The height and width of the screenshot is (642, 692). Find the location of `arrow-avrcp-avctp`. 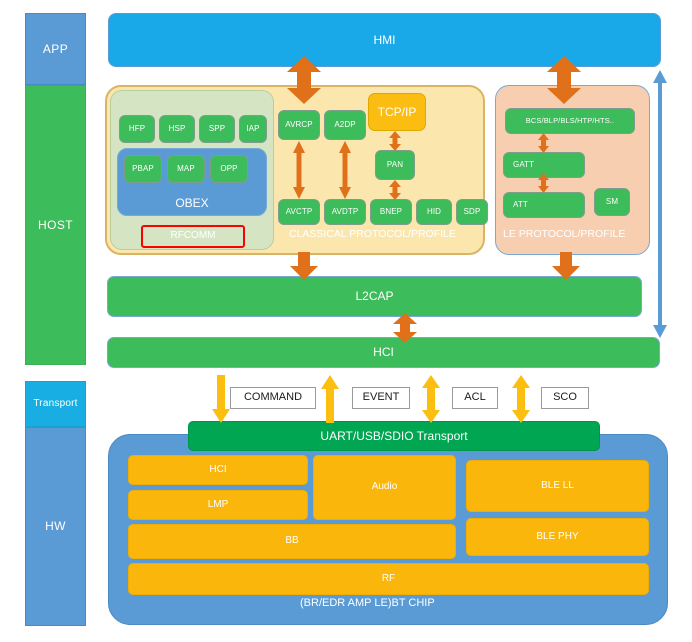

arrow-avrcp-avctp is located at coordinates (299, 170).